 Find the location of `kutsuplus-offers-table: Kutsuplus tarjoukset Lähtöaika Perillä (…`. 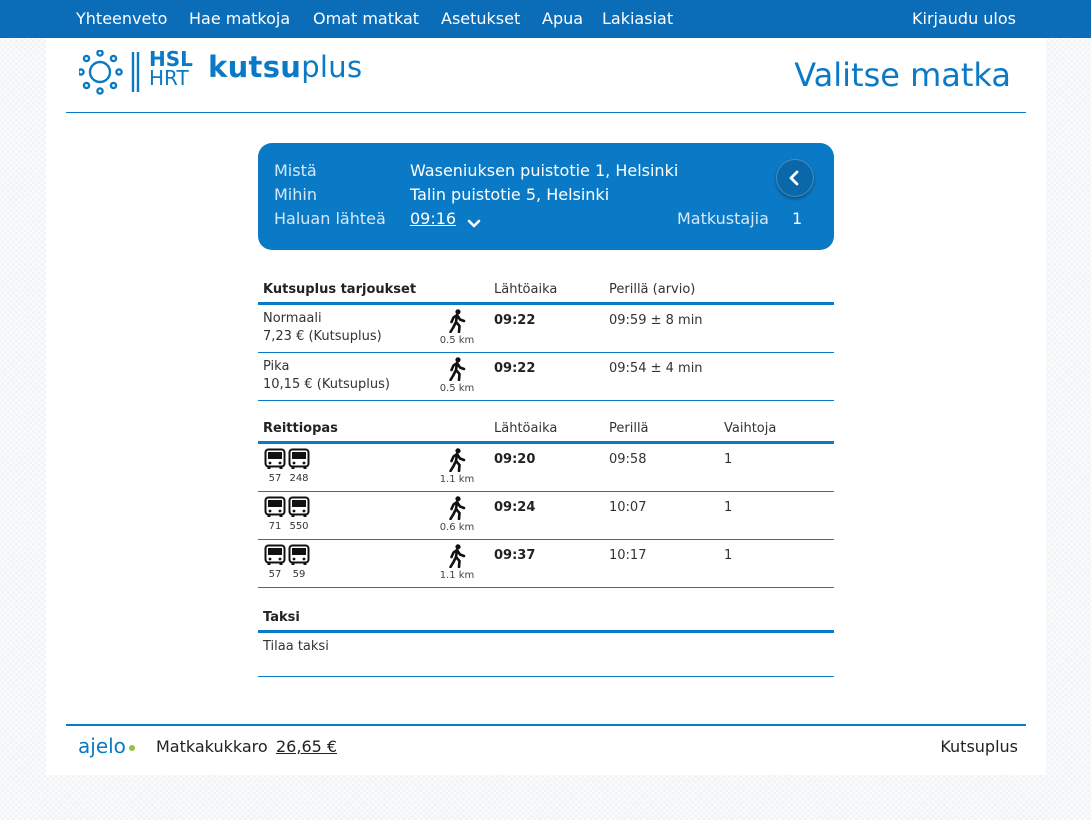

kutsuplus-offers-table: Kutsuplus tarjoukset Lähtöaika Perillä (… is located at coordinates (546, 339).